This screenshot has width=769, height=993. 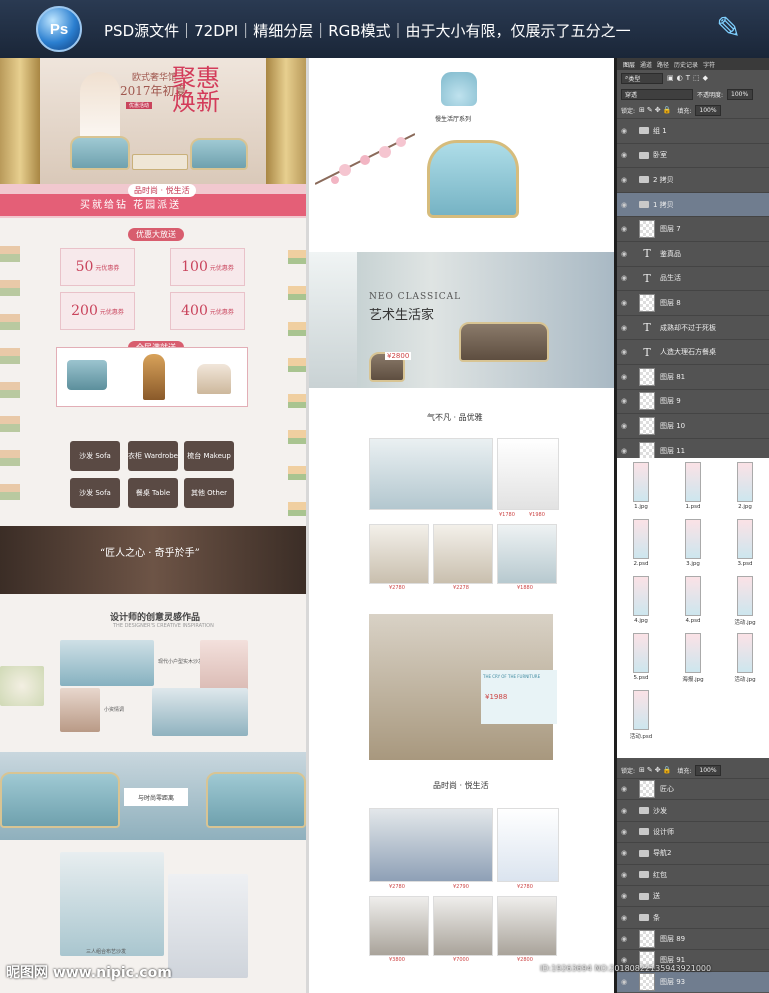 What do you see at coordinates (693, 425) in the screenshot?
I see `layer-row: ◉ 图层 10` at bounding box center [693, 425].